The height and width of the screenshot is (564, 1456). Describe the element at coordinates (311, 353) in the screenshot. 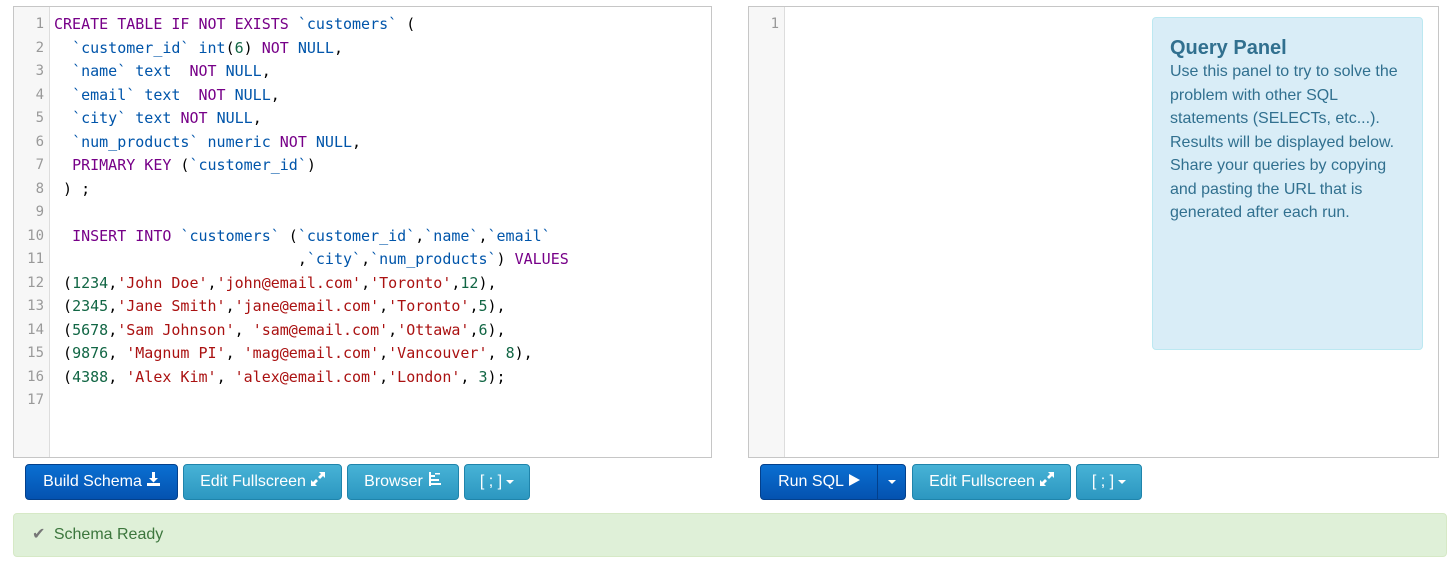

I see `sql-string: 'mag@email.com'` at that location.